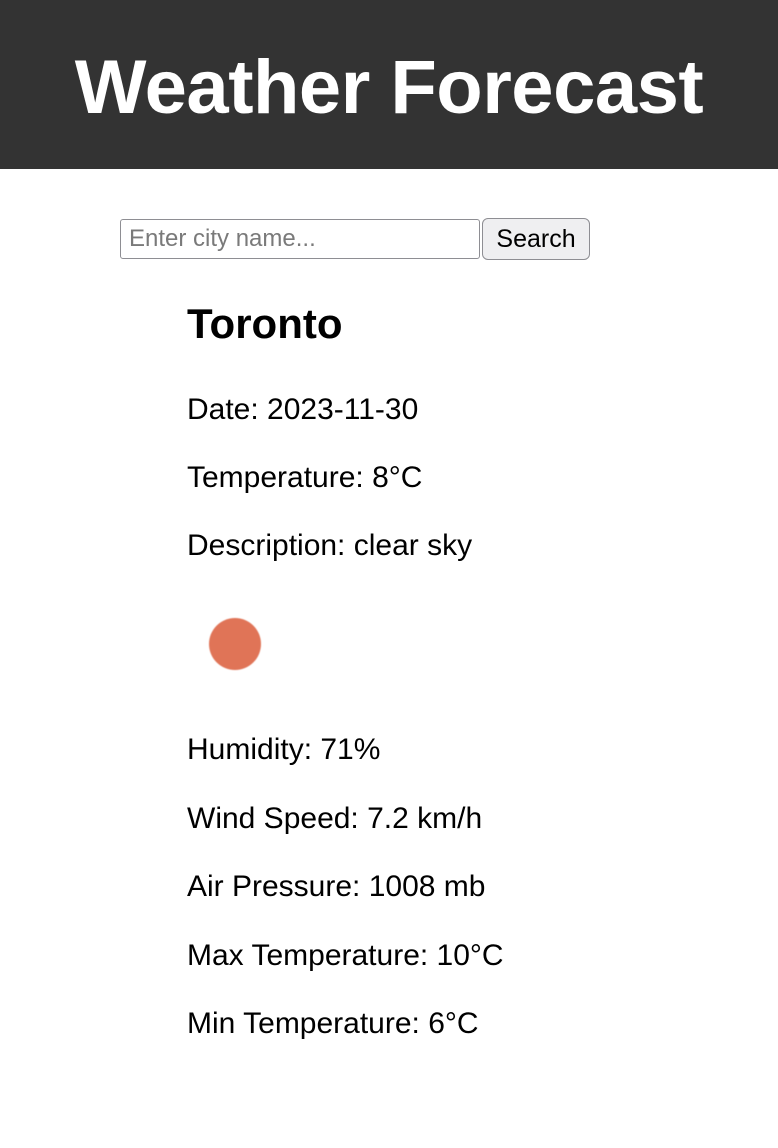  Describe the element at coordinates (330, 545) in the screenshot. I see `weather-description: Description: clear sky` at that location.